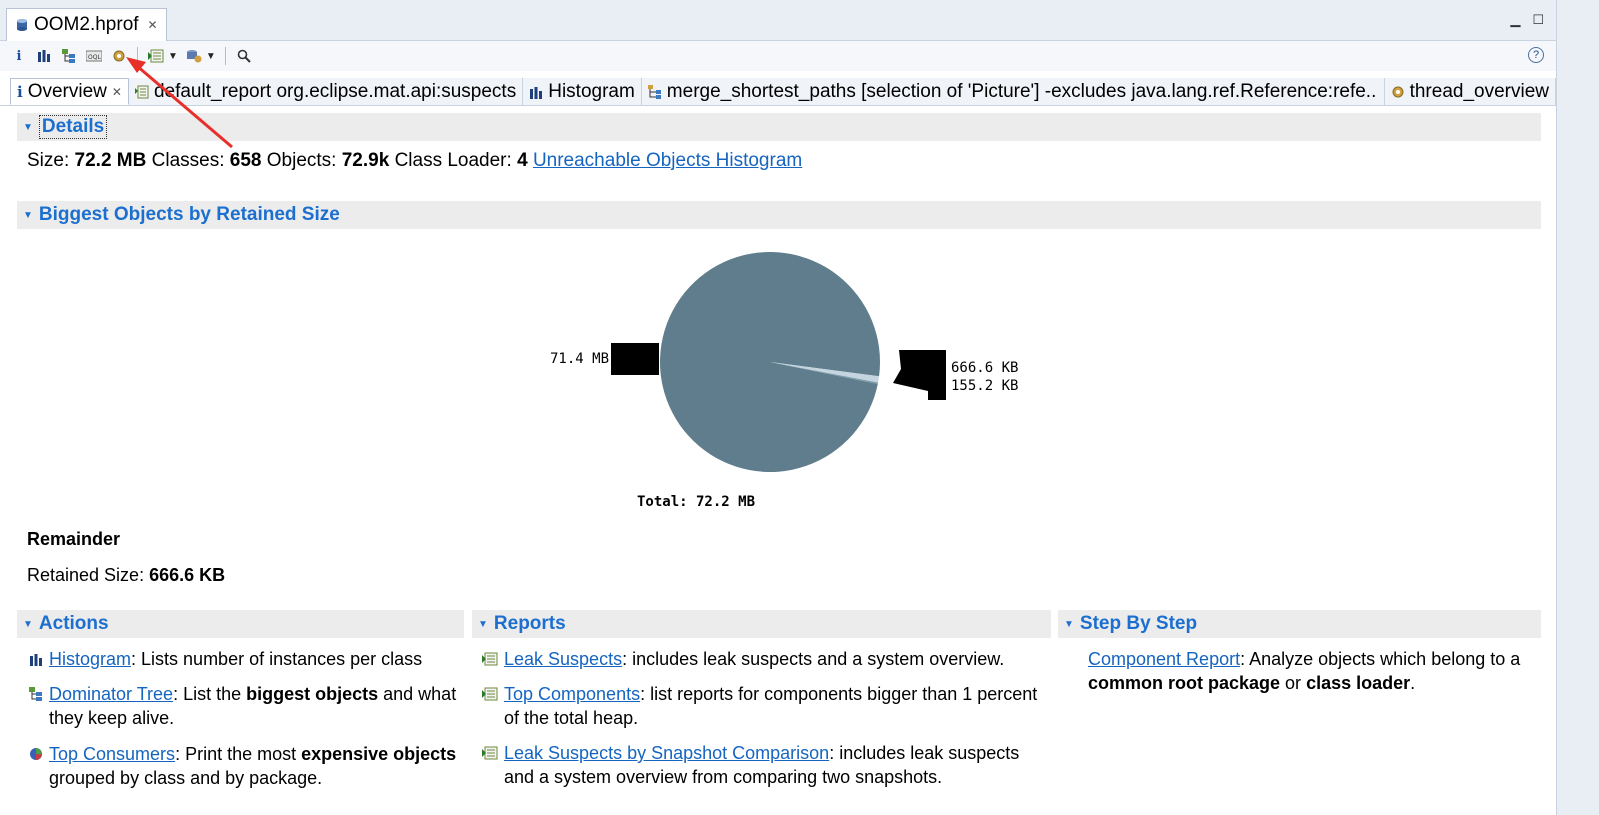 This screenshot has width=1599, height=815. I want to click on heap-dump-action-icon, so click(194, 56).